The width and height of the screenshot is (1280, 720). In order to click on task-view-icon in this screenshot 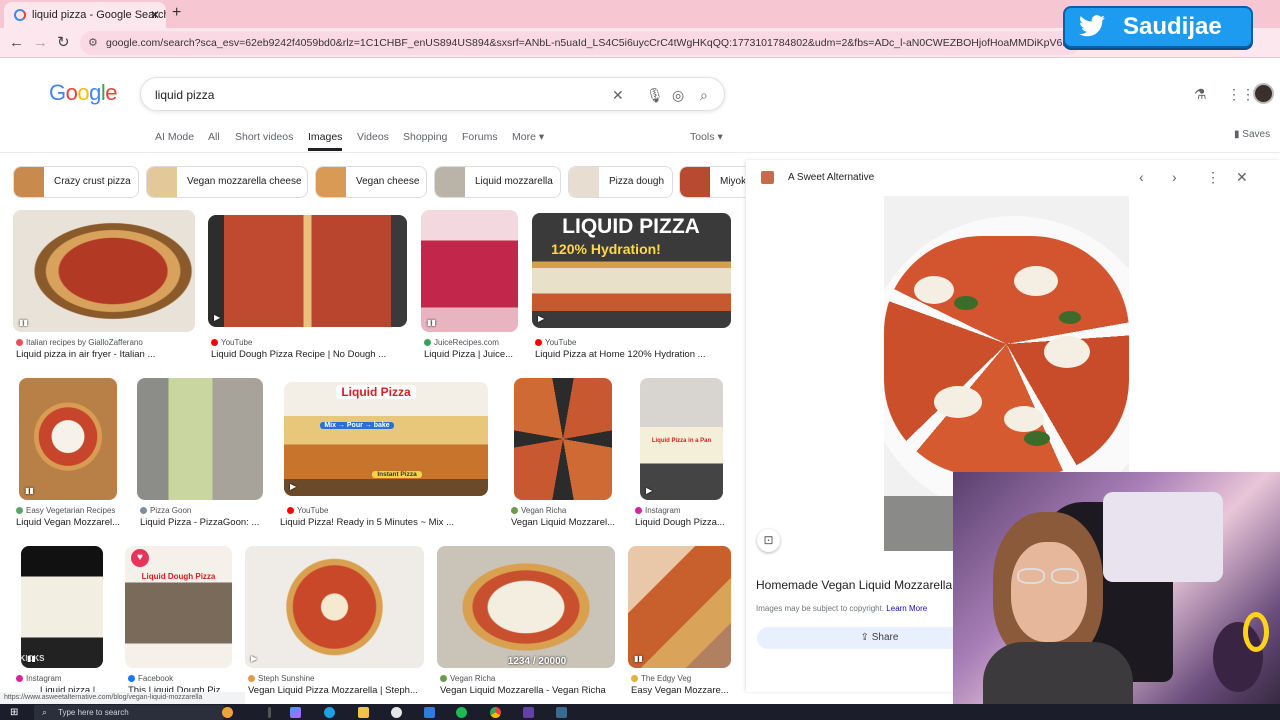, I will do `click(269, 712)`.